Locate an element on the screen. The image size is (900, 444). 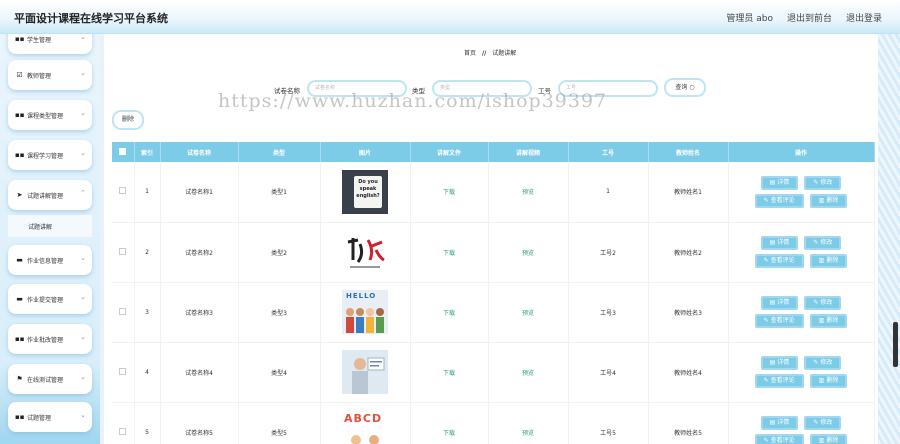
col-name: 试卷名称 is located at coordinates (199, 152).